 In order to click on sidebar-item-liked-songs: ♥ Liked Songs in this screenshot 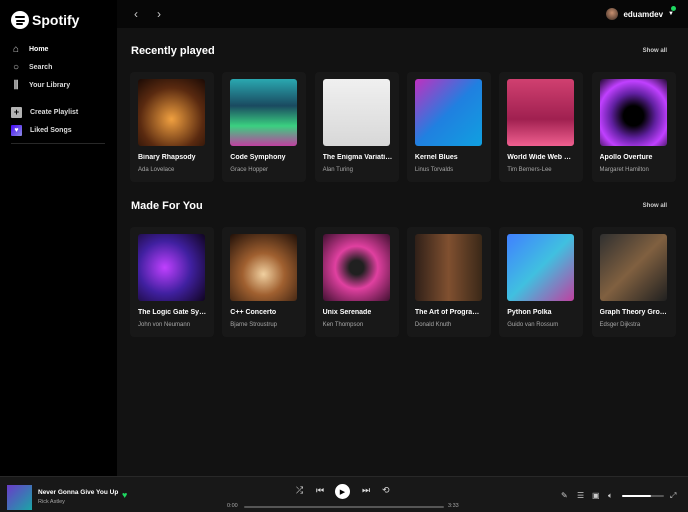, I will do `click(41, 130)`.